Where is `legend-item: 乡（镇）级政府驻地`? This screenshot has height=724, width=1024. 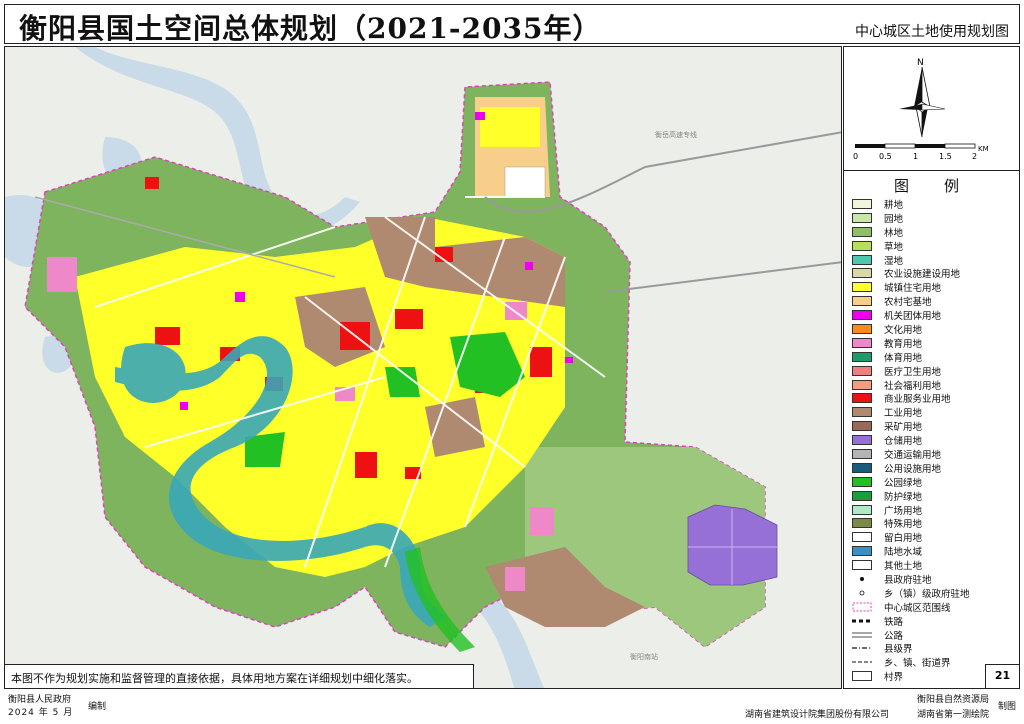
legend-item: 乡（镇）级政府驻地 is located at coordinates (934, 593).